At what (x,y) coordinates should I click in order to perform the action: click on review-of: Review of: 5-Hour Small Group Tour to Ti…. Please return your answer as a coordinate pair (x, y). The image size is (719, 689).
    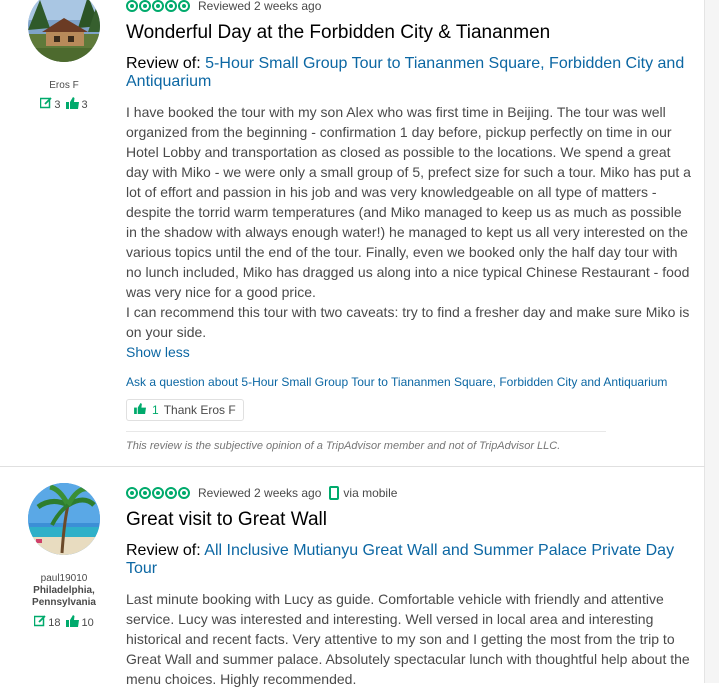
    Looking at the image, I should click on (410, 73).